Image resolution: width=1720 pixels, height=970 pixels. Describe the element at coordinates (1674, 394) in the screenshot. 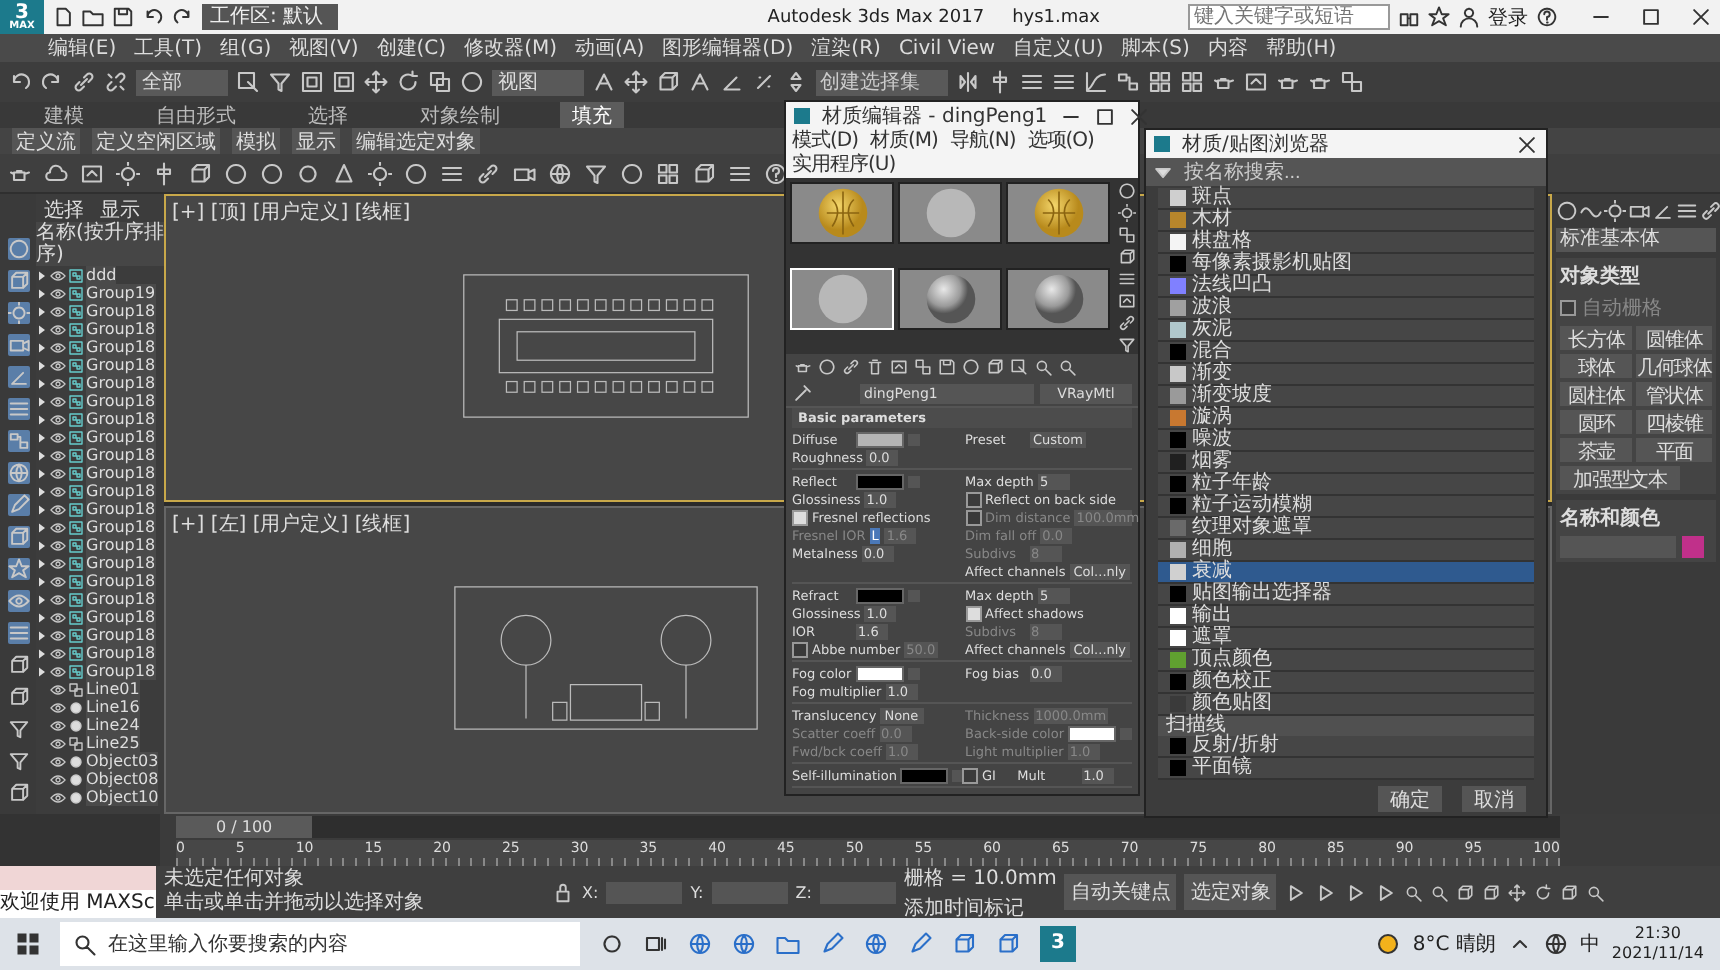

I see `object-type-button: 管状体` at that location.